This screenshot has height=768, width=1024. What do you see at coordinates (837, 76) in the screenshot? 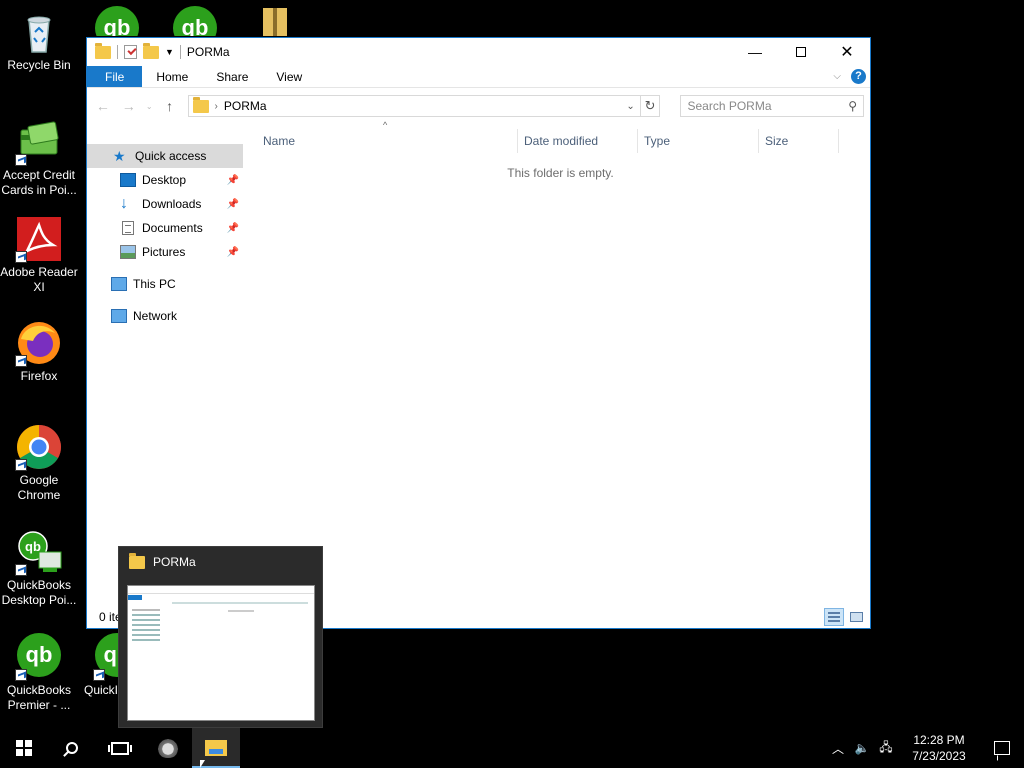
I see `expand-ribbon-chevron-icon: ⌵` at bounding box center [837, 76].